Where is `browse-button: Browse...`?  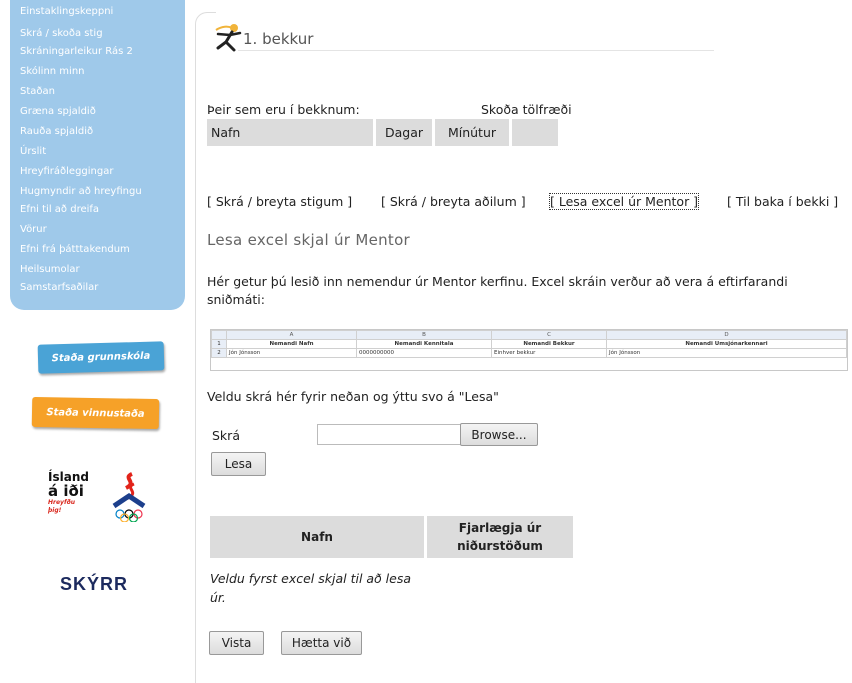
browse-button: Browse... is located at coordinates (499, 434).